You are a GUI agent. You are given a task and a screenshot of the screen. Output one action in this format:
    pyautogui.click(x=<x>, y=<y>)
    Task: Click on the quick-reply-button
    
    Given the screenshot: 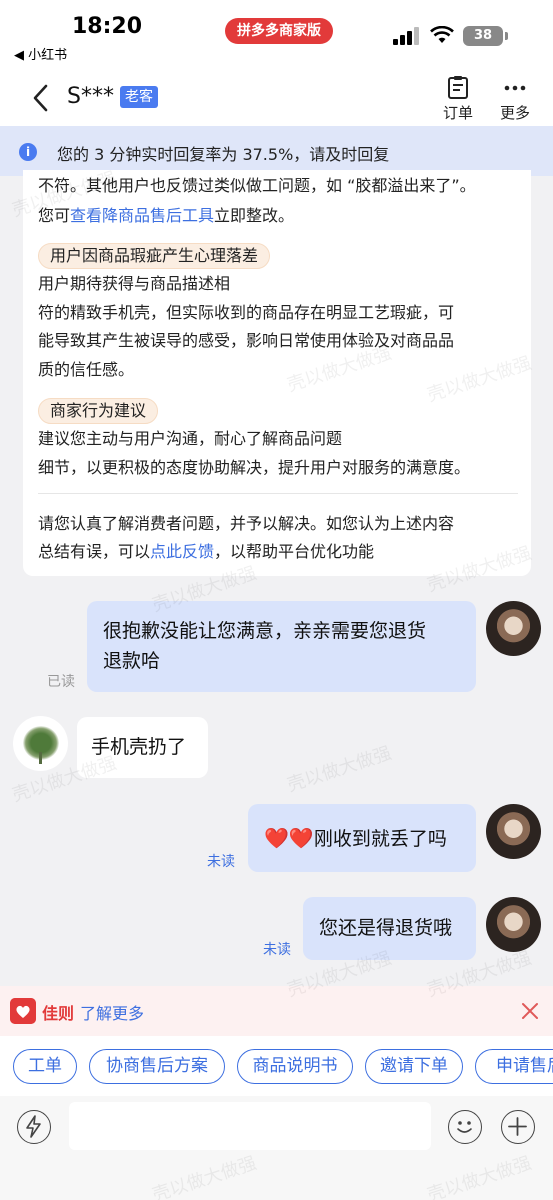 What is the action you would take?
    pyautogui.click(x=34, y=1127)
    